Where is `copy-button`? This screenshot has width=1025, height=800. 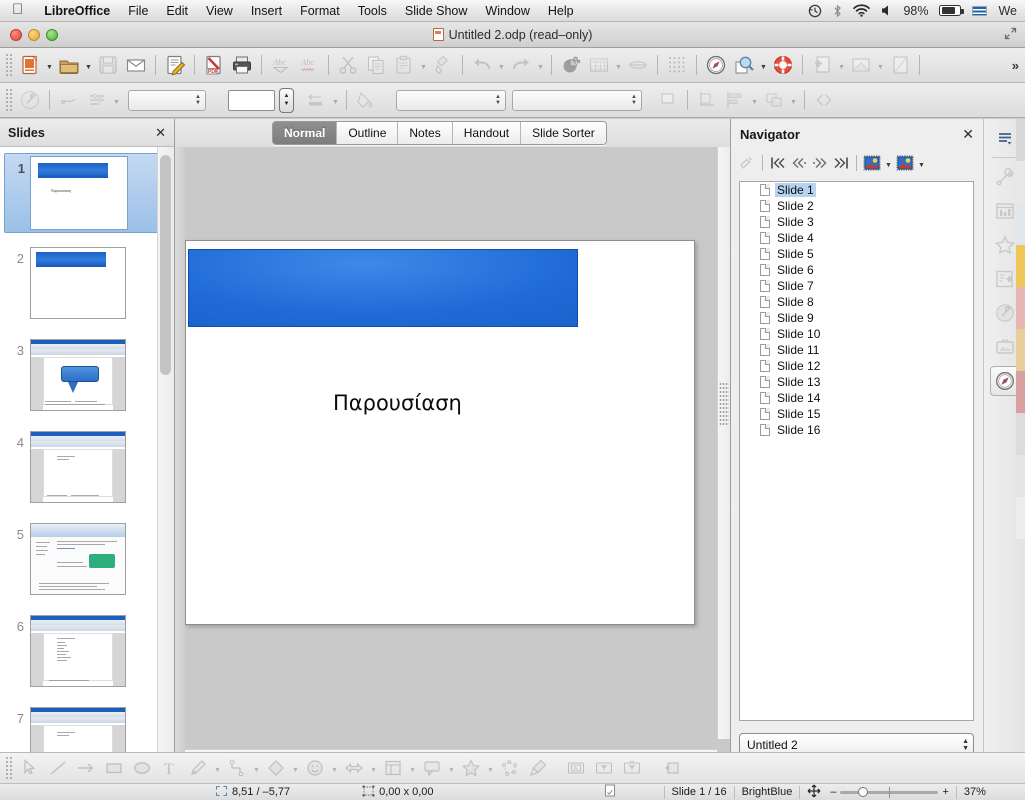 copy-button is located at coordinates (376, 65).